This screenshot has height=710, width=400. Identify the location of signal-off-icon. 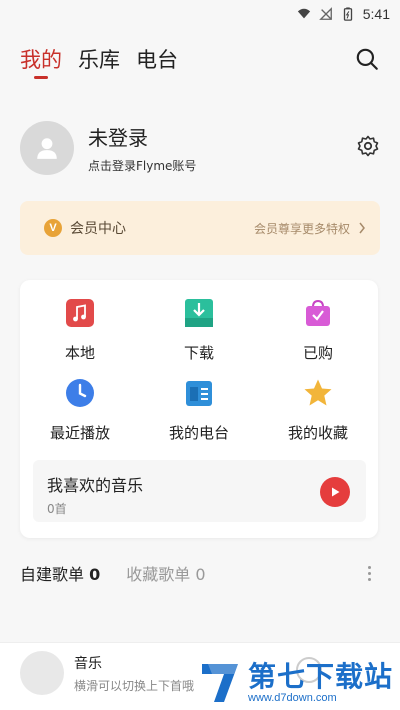
(325, 13).